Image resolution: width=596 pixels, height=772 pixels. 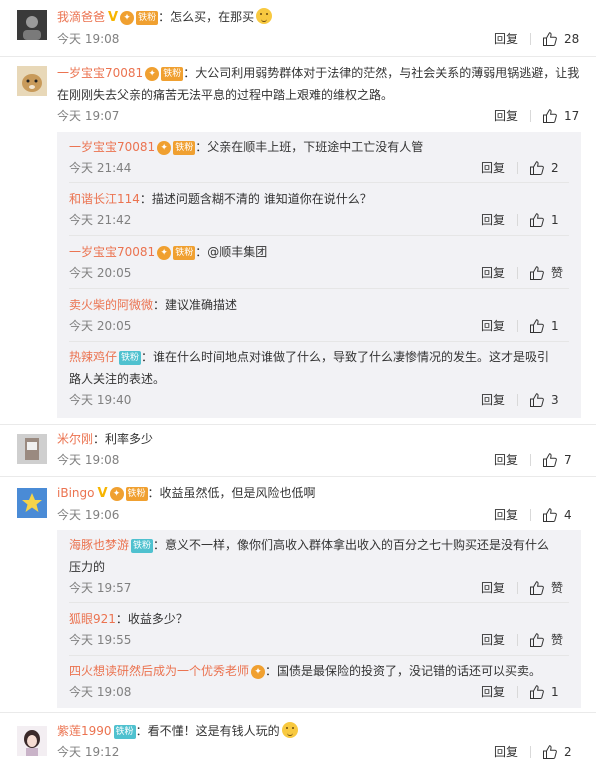 What do you see at coordinates (572, 116) in the screenshot?
I see `like-count: 17` at bounding box center [572, 116].